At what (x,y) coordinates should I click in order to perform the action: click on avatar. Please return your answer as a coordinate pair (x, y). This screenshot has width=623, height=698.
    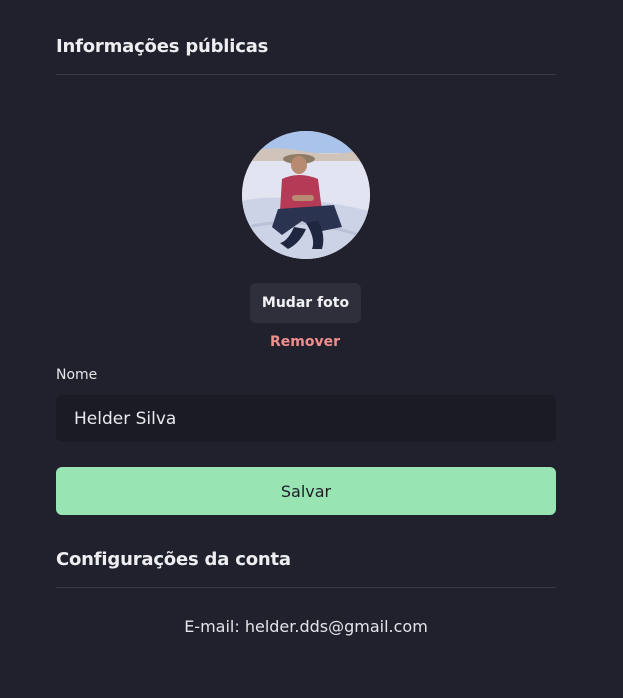
    Looking at the image, I should click on (306, 195).